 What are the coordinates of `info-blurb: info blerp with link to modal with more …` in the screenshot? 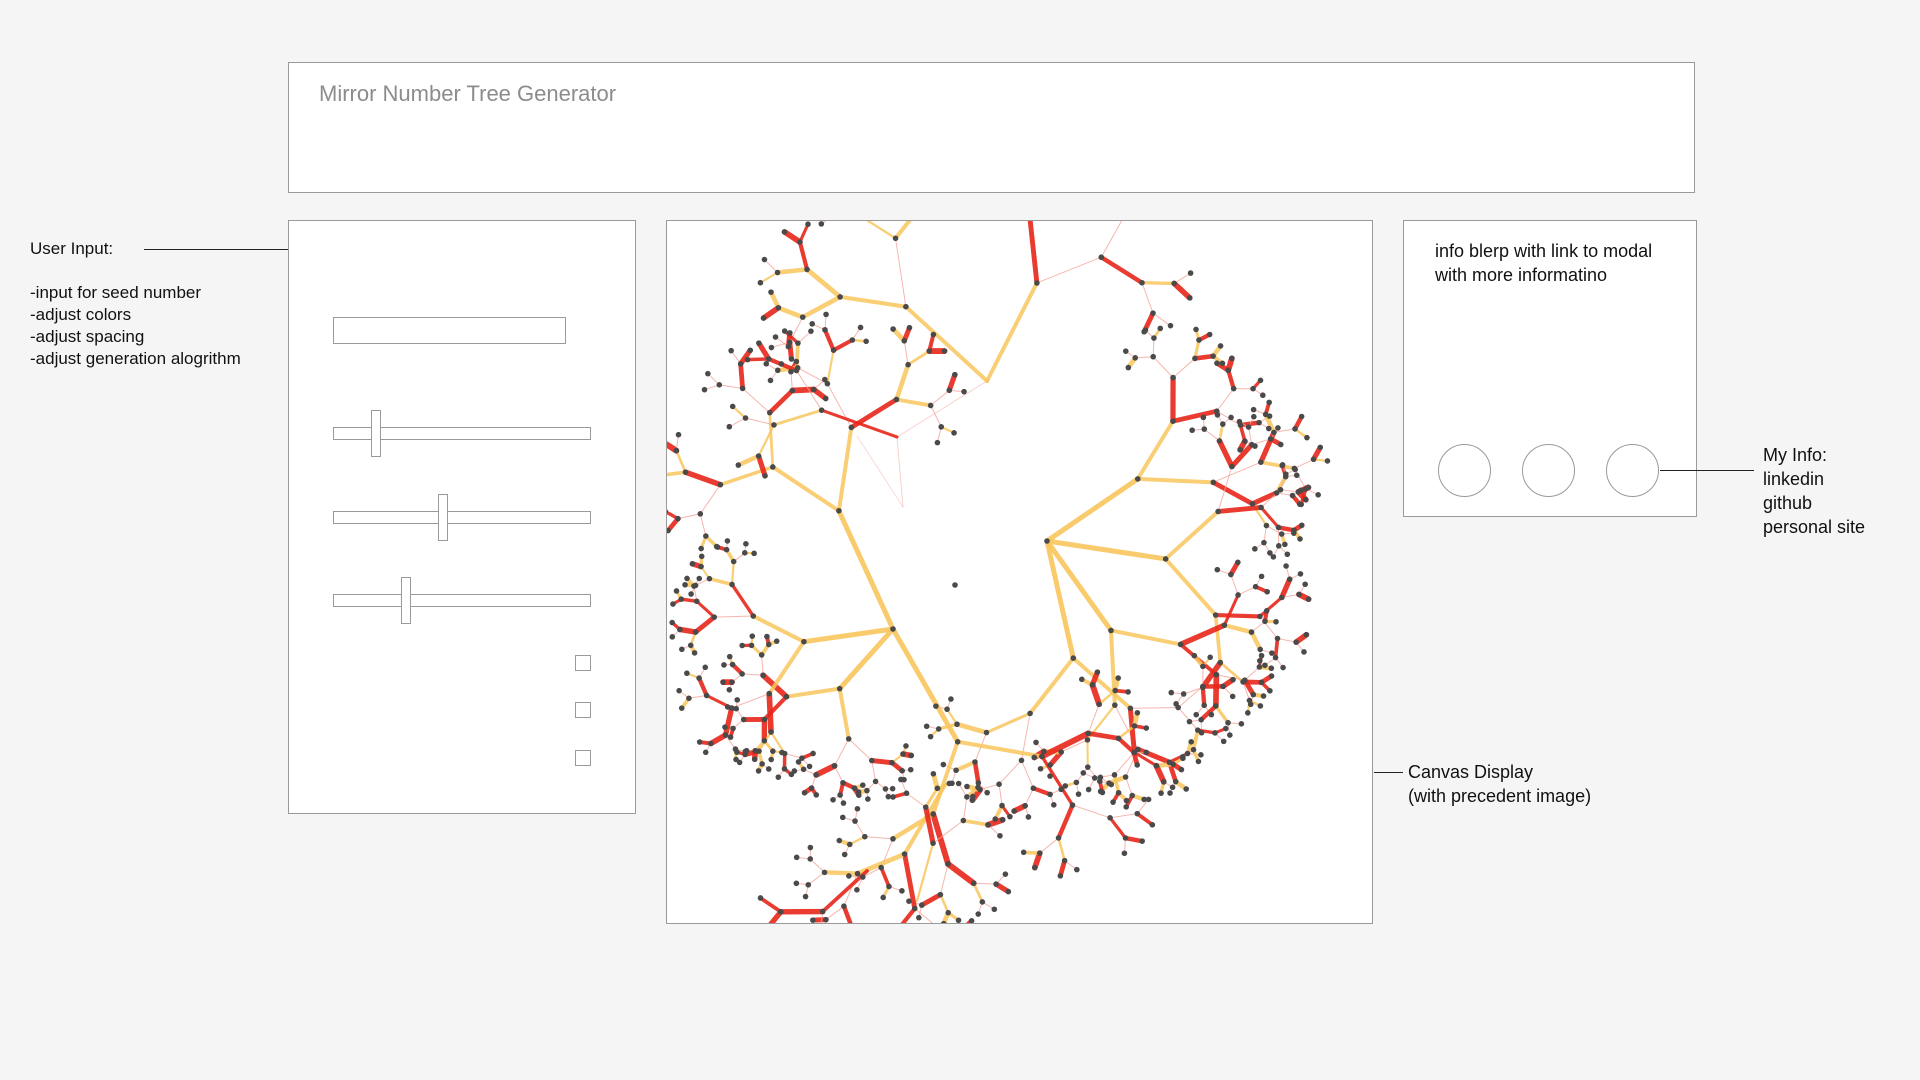 It's located at (1555, 263).